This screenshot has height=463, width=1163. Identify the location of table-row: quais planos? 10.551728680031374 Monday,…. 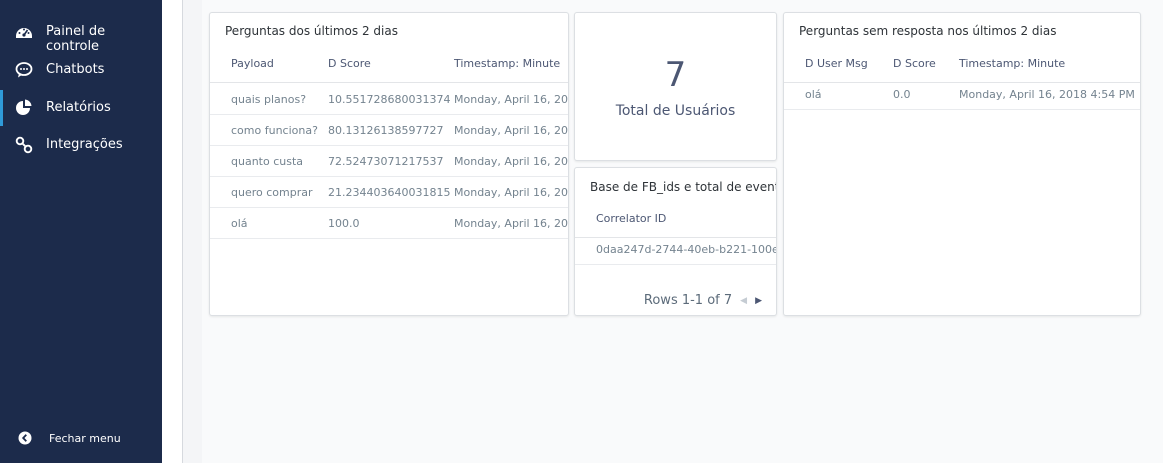
(389, 99).